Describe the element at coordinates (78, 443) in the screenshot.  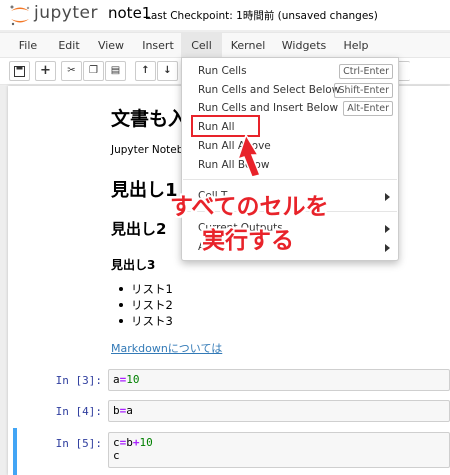
I see `cell-prompt: In [5]:` at that location.